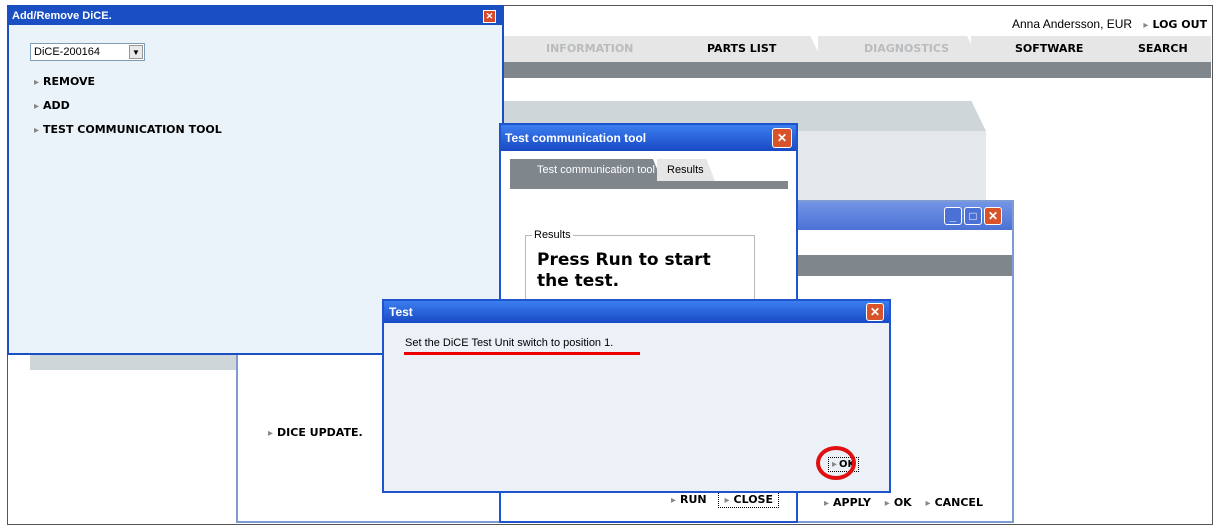 This screenshot has height=528, width=1216. Describe the element at coordinates (836, 463) in the screenshot. I see `annotation-circle` at that location.